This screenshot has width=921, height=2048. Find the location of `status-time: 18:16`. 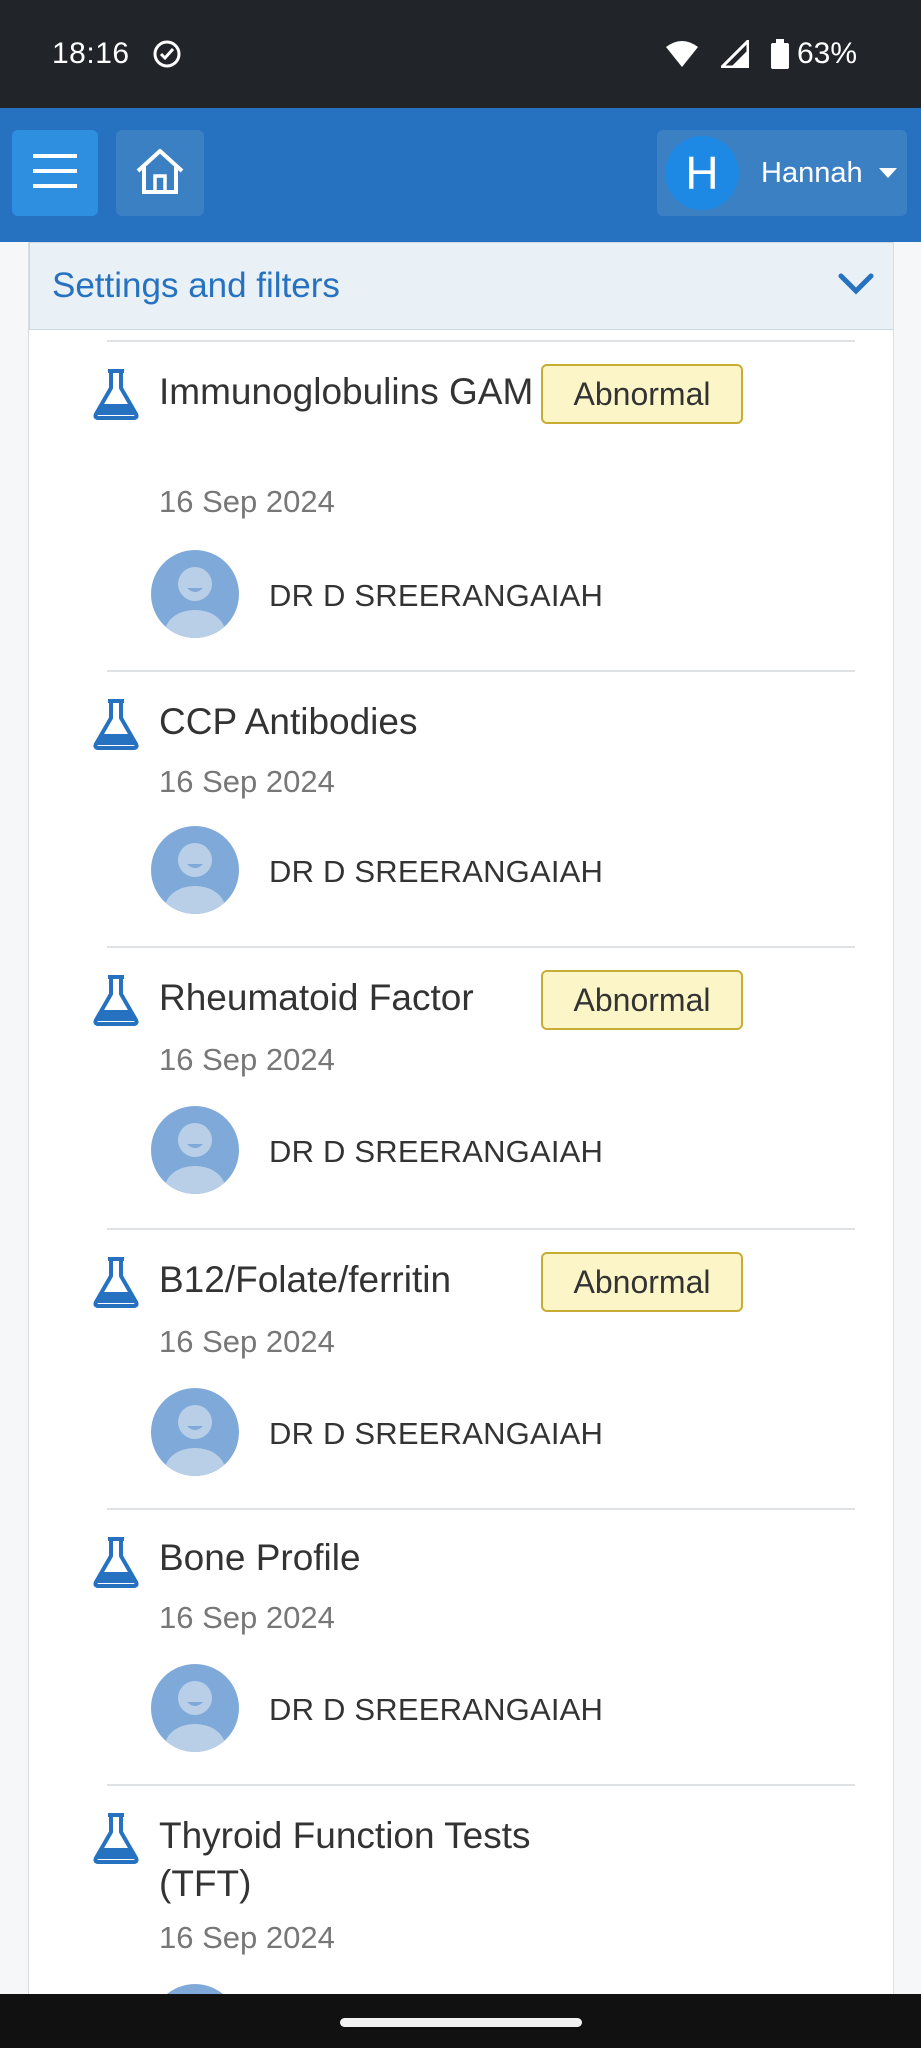

status-time: 18:16 is located at coordinates (91, 53).